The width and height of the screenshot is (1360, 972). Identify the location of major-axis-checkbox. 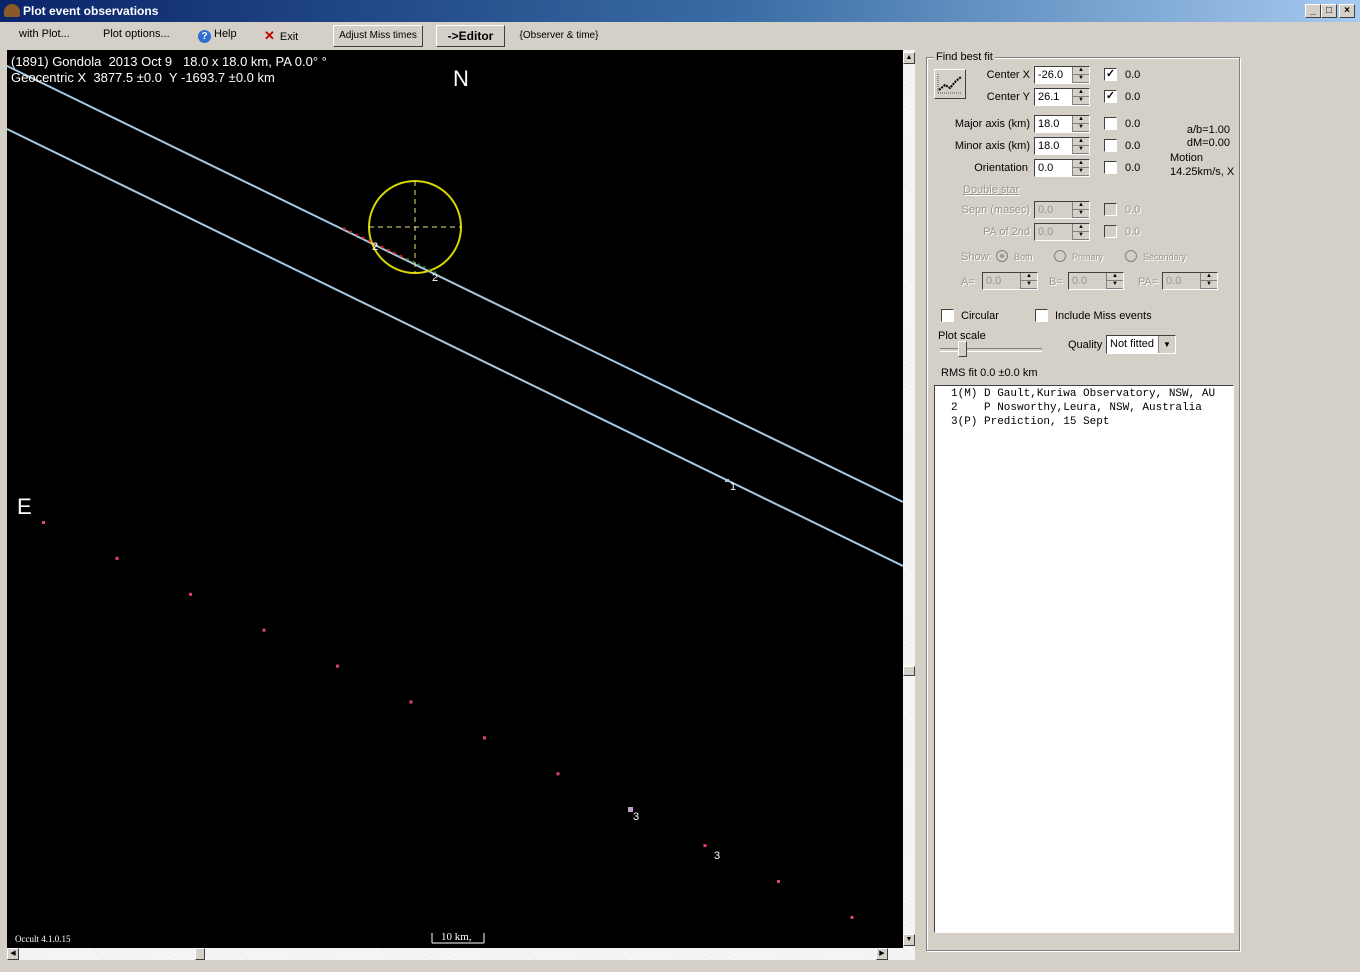
(1110, 123).